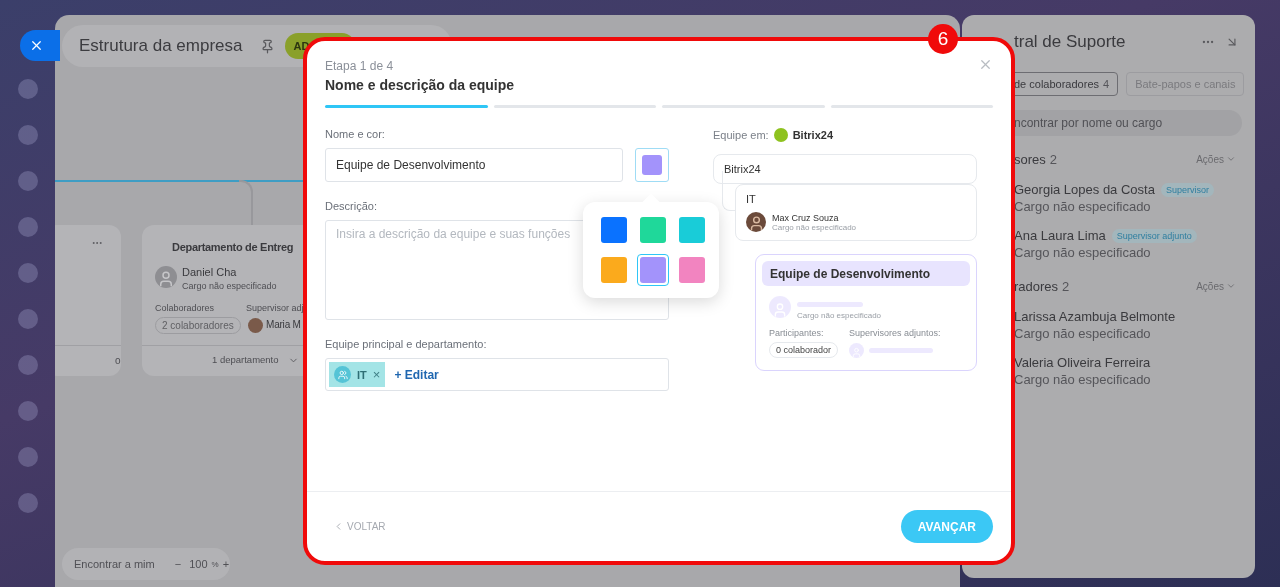  I want to click on step-label: Etapa 1 de 4, so click(359, 66).